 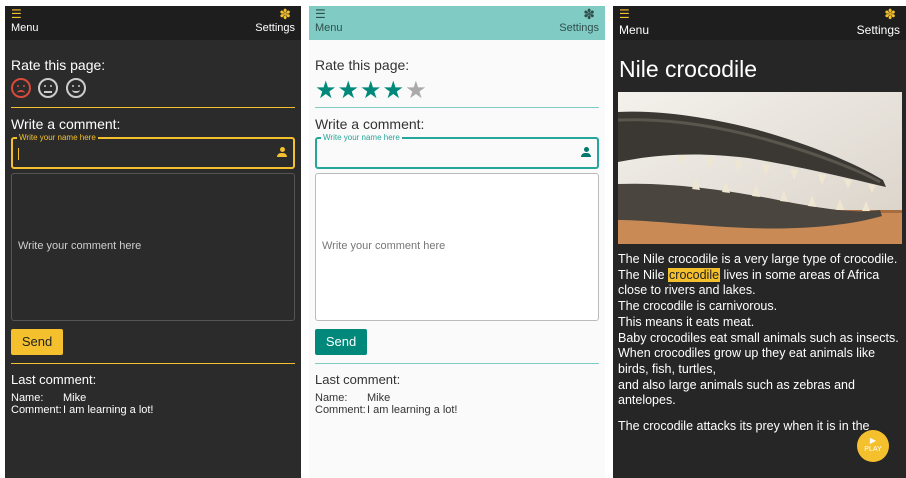 What do you see at coordinates (694, 274) in the screenshot?
I see `highlighted-word: crocodile` at bounding box center [694, 274].